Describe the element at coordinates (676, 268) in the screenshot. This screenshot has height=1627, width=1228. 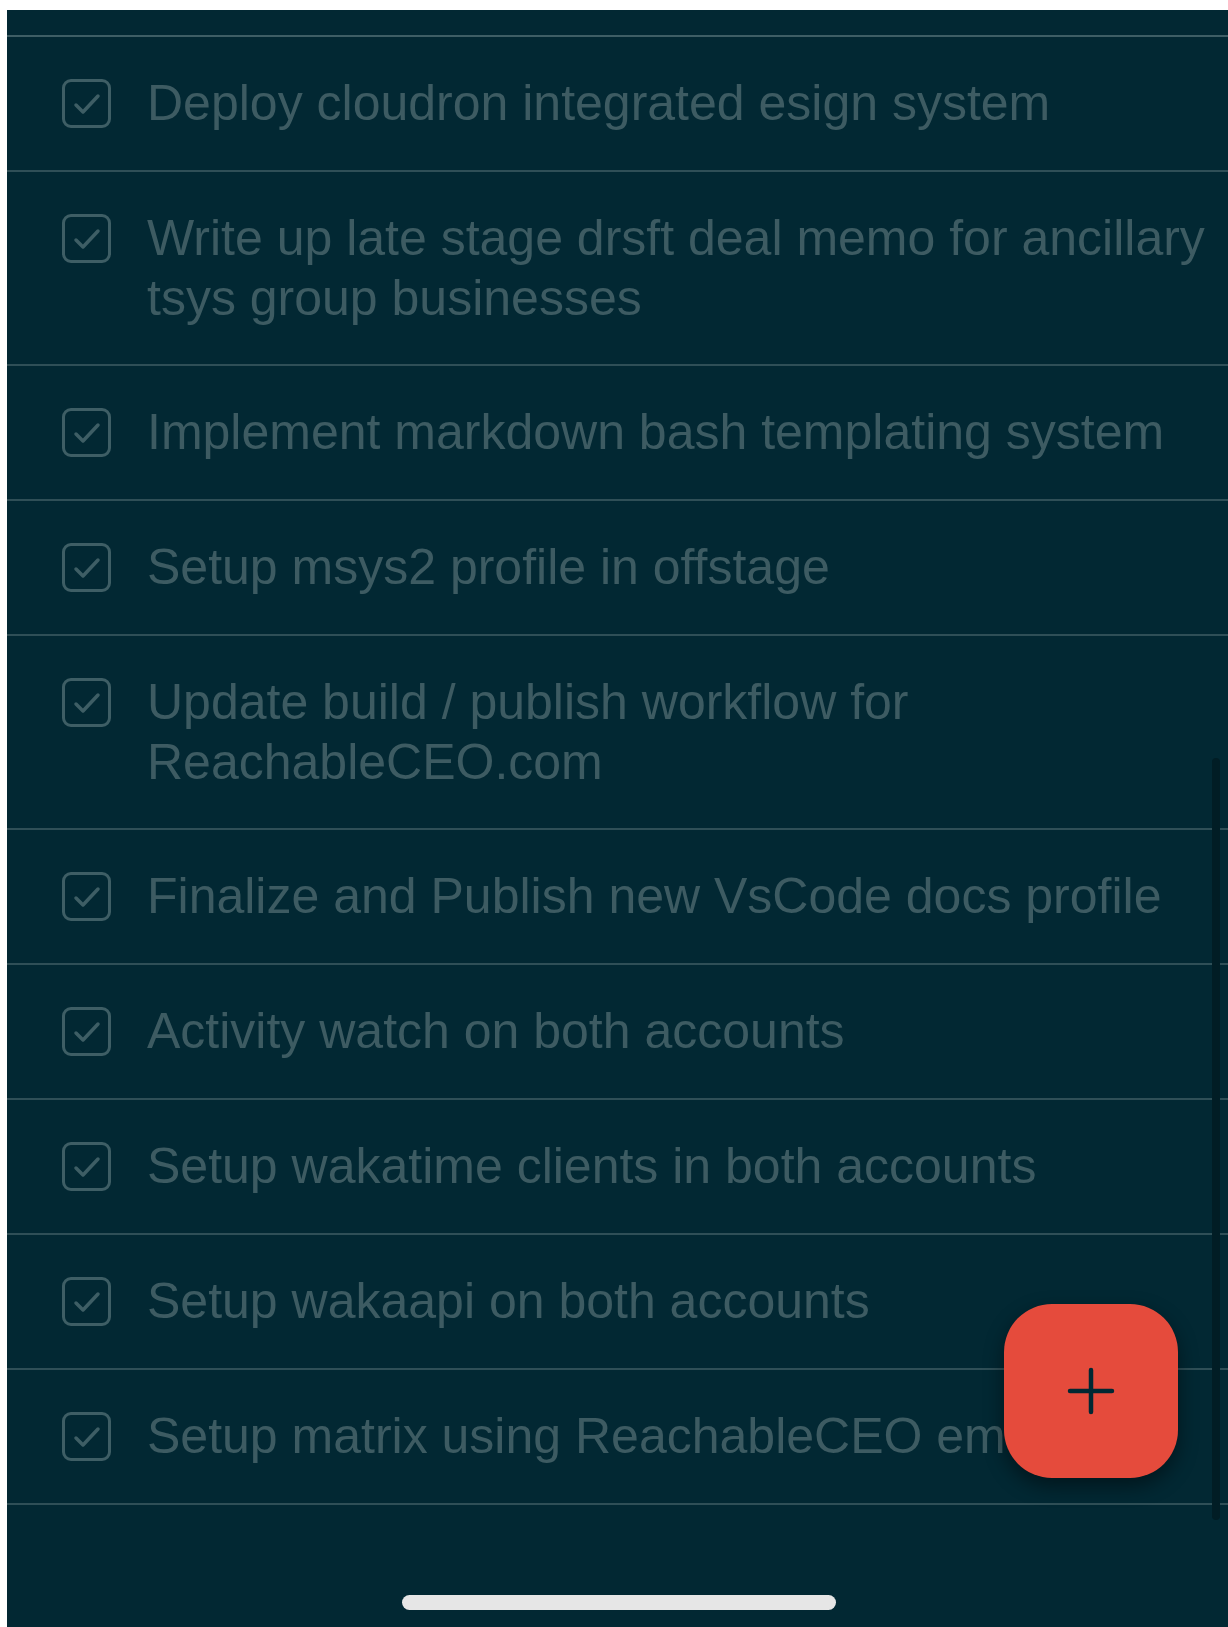
I see `task-text: Write up late stage drsft deal memo for ancillary tsys group businesses` at that location.